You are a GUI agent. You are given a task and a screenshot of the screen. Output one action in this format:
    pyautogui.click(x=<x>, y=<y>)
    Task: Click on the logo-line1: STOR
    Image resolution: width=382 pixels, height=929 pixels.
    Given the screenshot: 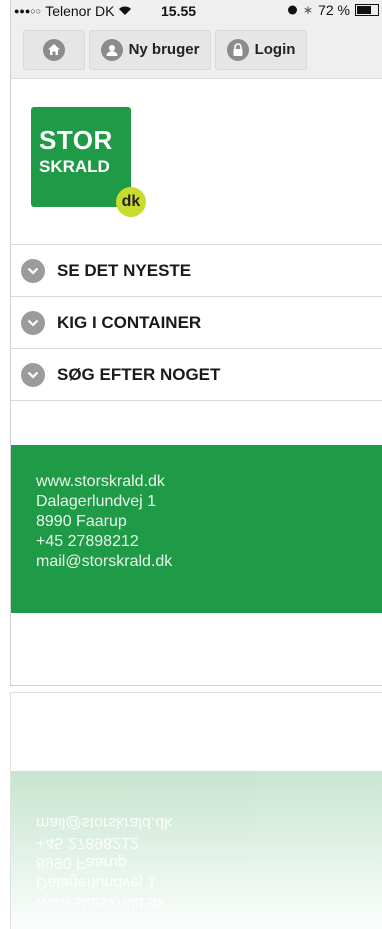 What is the action you would take?
    pyautogui.click(x=76, y=140)
    